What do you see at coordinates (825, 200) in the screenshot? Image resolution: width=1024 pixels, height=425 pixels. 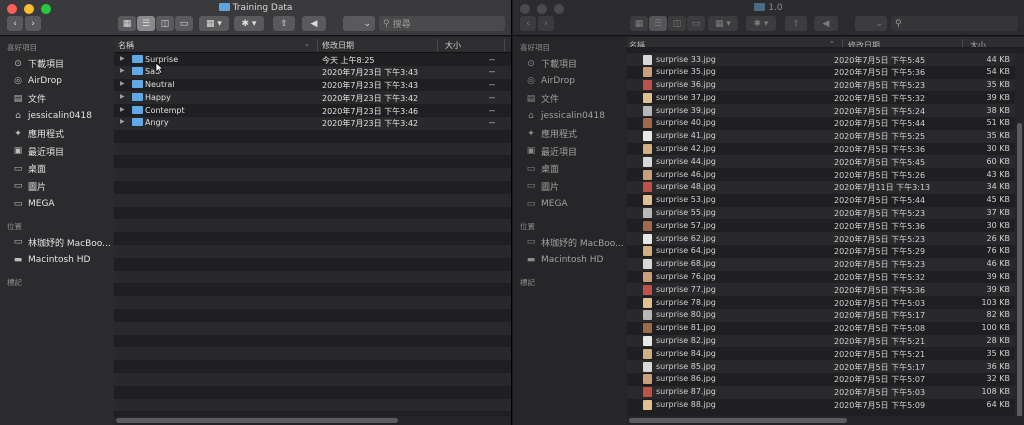 I see `file-row: surprise 53.jpg 2020年7月5日 下午5:44 45 KB` at bounding box center [825, 200].